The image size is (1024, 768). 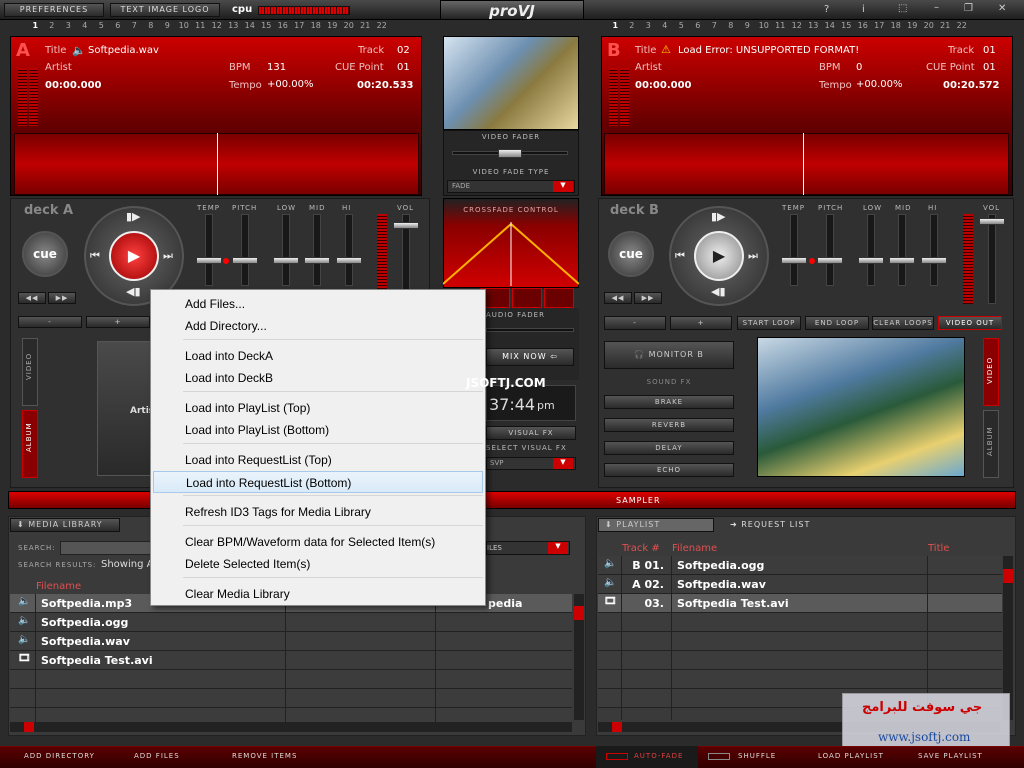 I want to click on menu-item: Load into DeckB, so click(x=318, y=378).